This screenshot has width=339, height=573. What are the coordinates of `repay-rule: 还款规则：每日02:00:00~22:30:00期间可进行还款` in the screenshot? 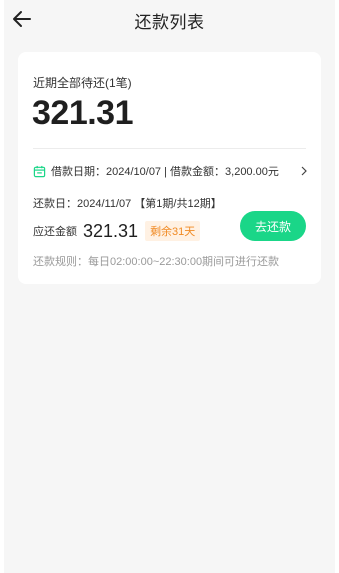 It's located at (156, 262).